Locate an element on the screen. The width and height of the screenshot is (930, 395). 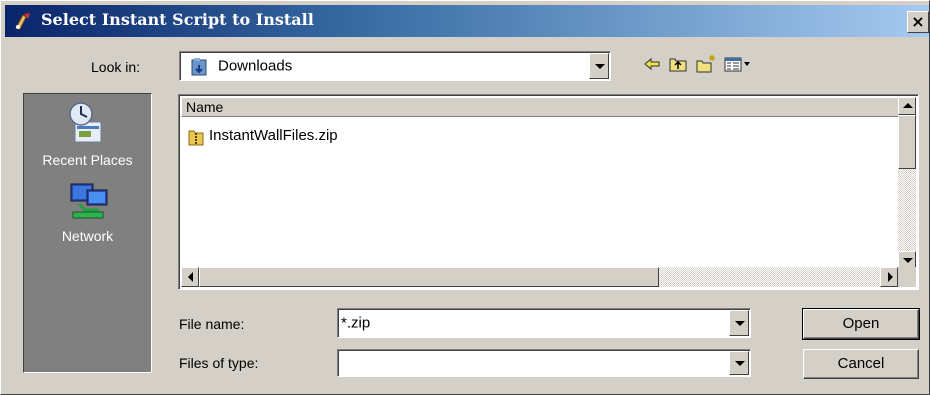
look-in-label: Look in: is located at coordinates (116, 67).